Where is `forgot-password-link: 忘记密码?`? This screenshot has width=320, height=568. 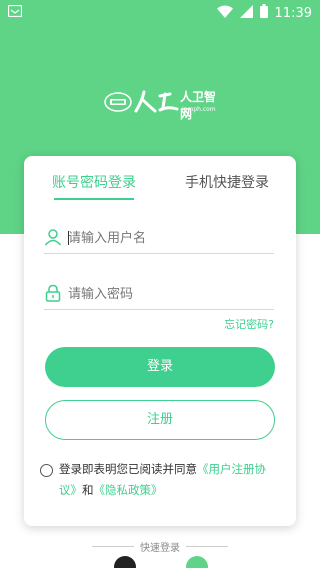
forgot-password-link: 忘记密码? is located at coordinates (249, 324).